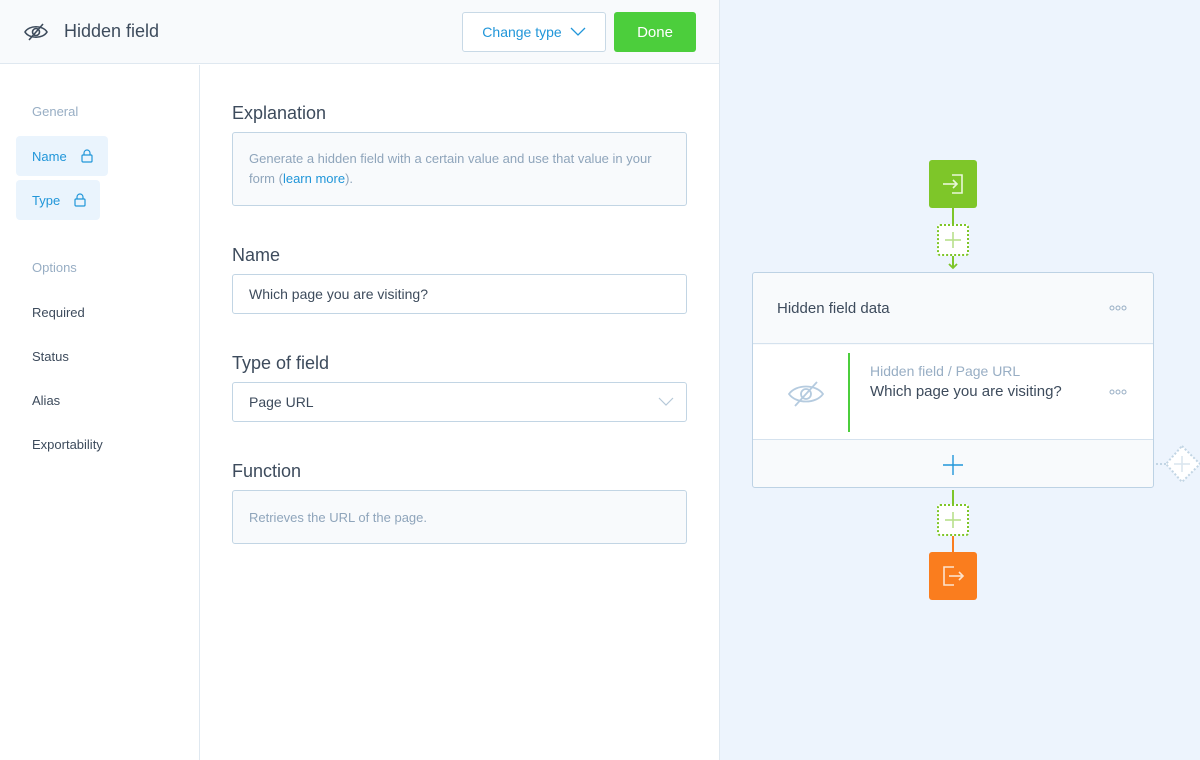  Describe the element at coordinates (46, 200) in the screenshot. I see `sidebar-item-label: Type` at that location.